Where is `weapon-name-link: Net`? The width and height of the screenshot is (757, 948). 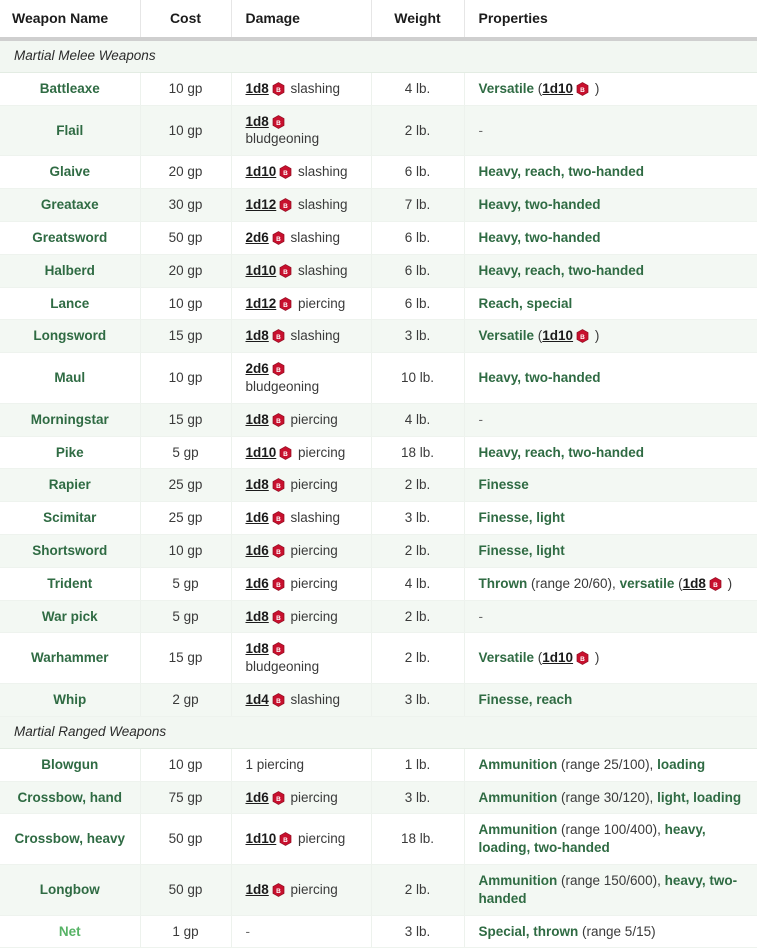
weapon-name-link: Net is located at coordinates (70, 931).